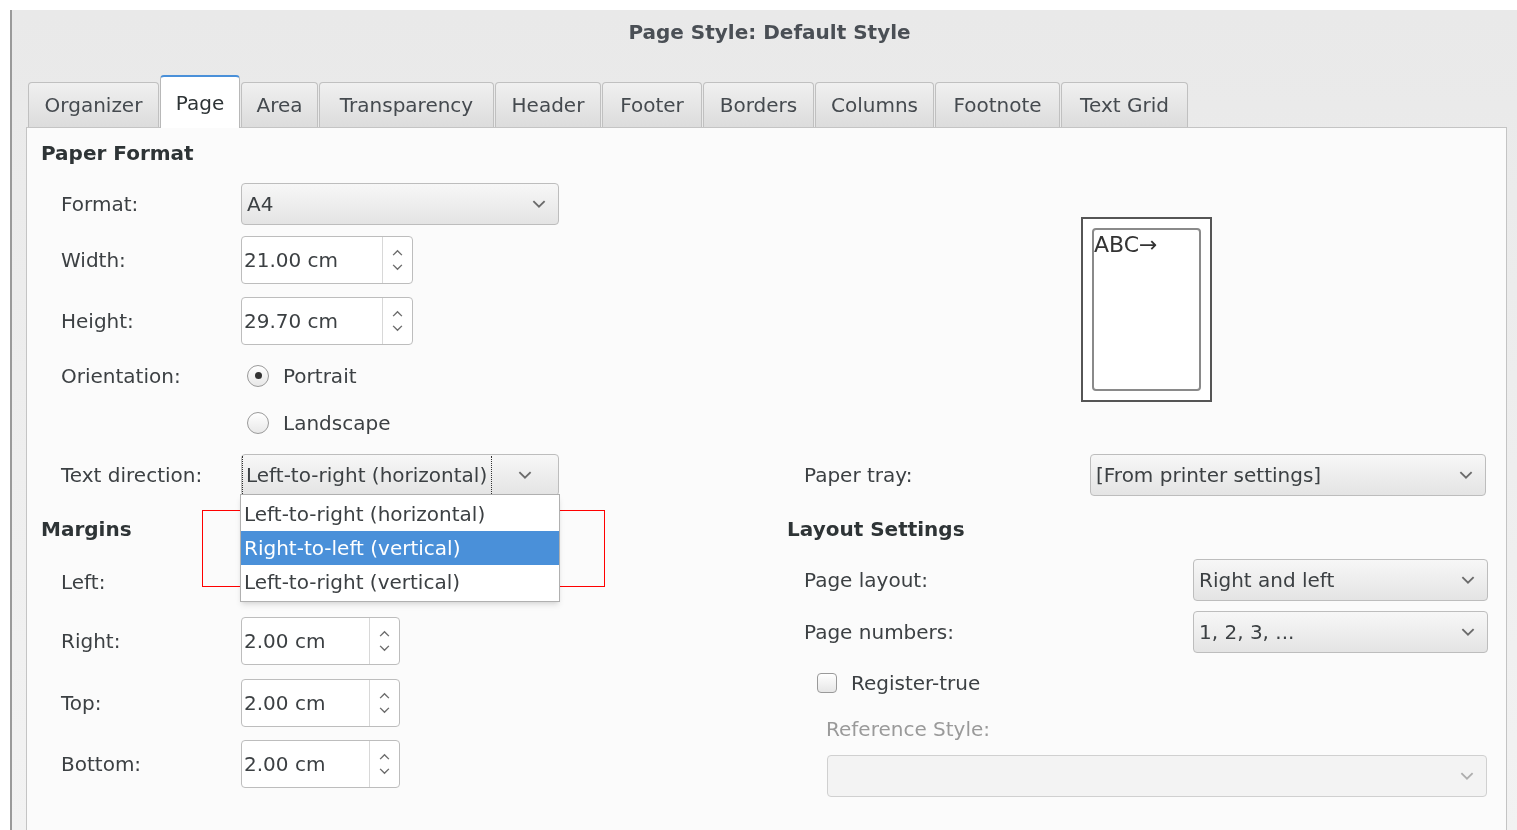  I want to click on tab: Borders, so click(758, 104).